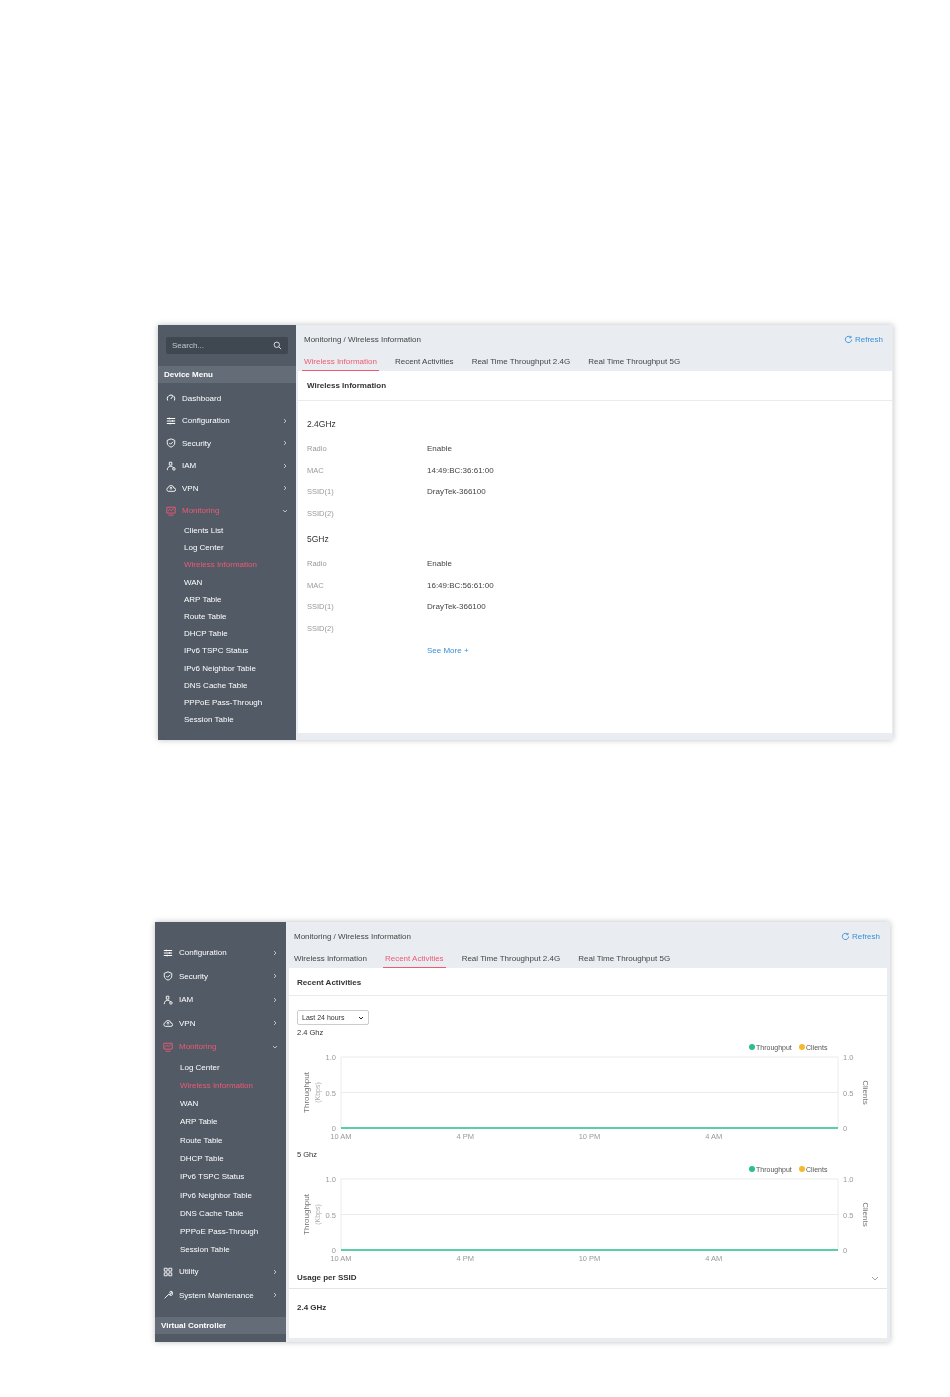 This screenshot has width=950, height=1397. Describe the element at coordinates (461, 470) in the screenshot. I see `field-value: 14:49:BC:36:61:00` at that location.